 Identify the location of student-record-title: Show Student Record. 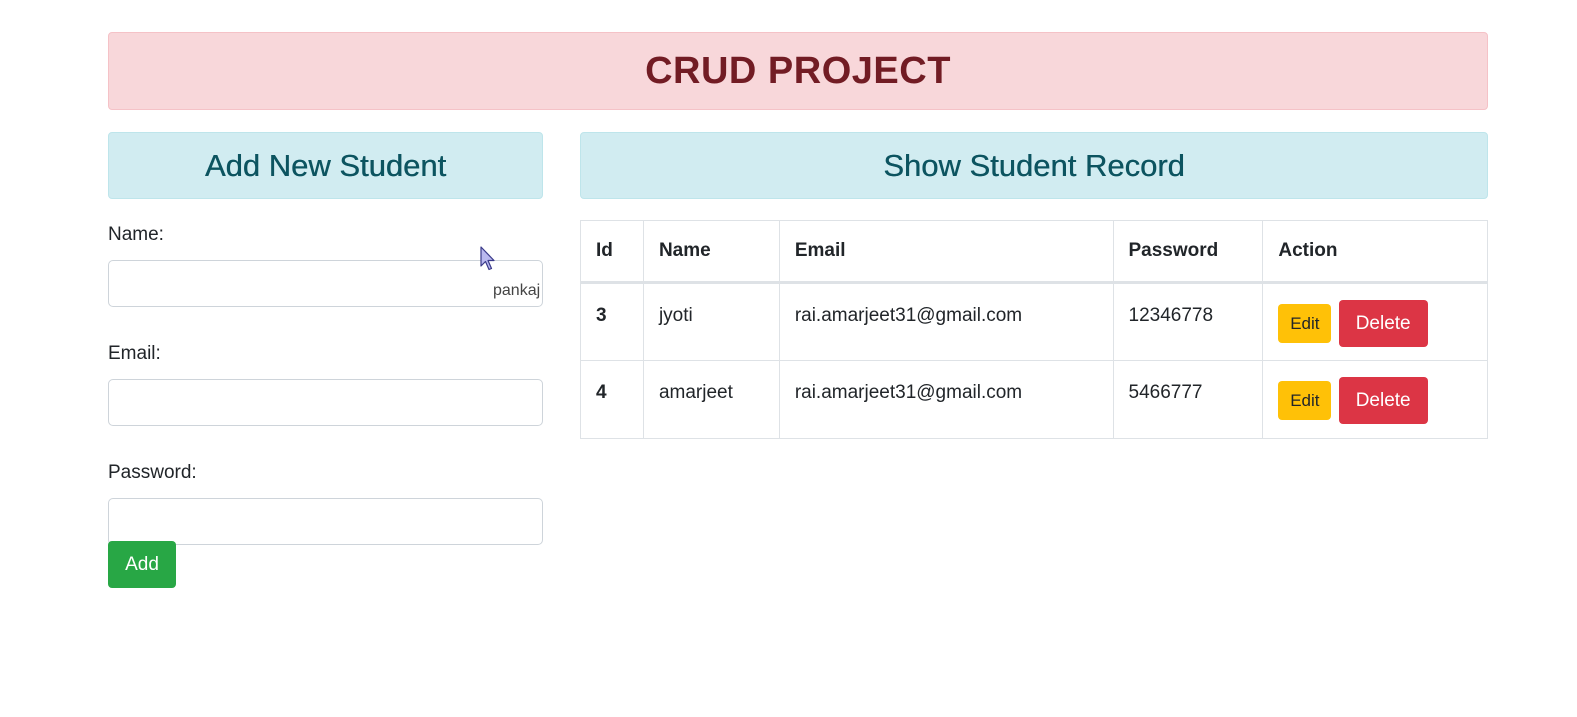
(1034, 165).